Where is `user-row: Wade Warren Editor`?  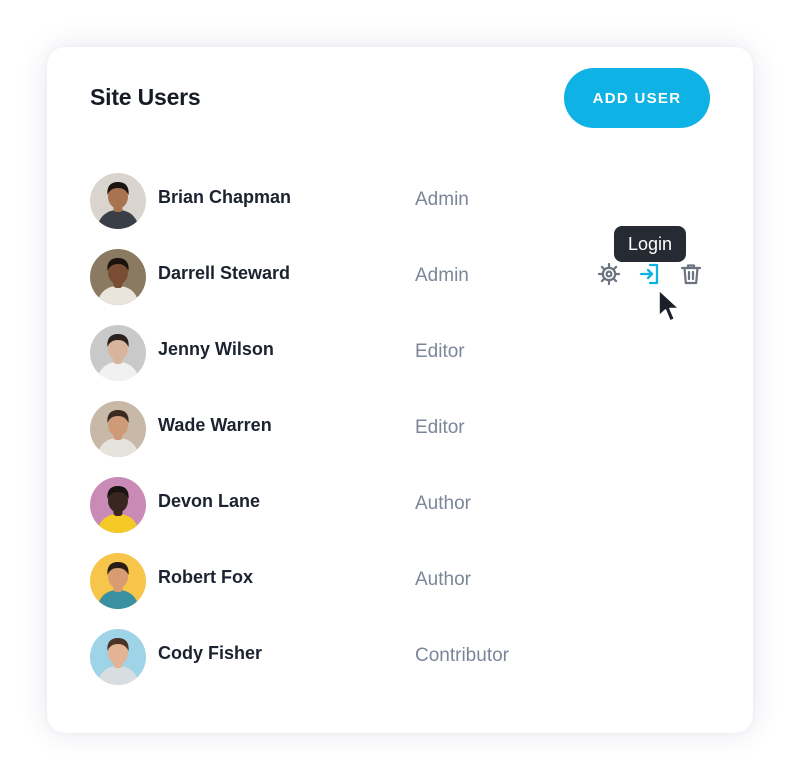
user-row: Wade Warren Editor is located at coordinates (400, 429).